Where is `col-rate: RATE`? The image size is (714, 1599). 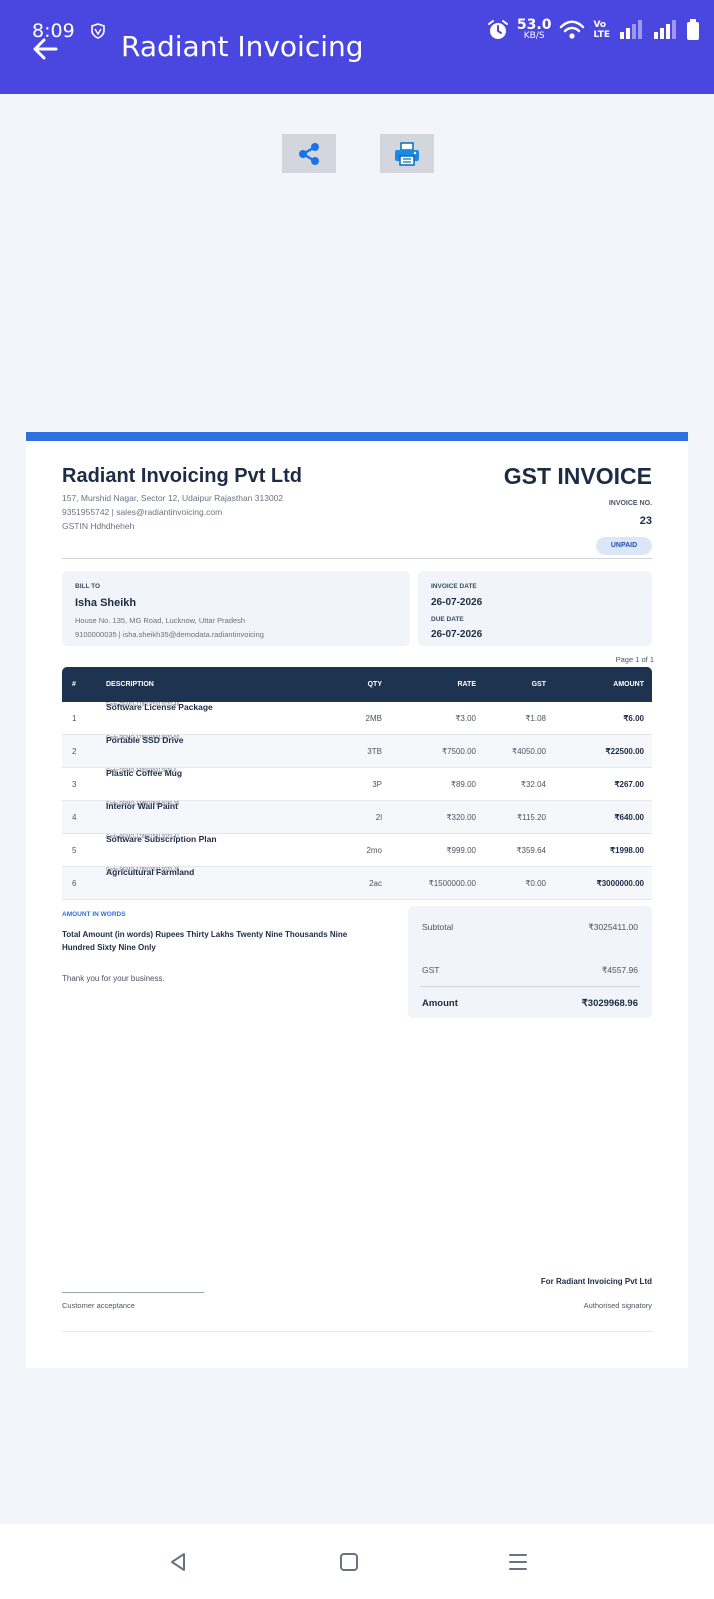 col-rate: RATE is located at coordinates (466, 684).